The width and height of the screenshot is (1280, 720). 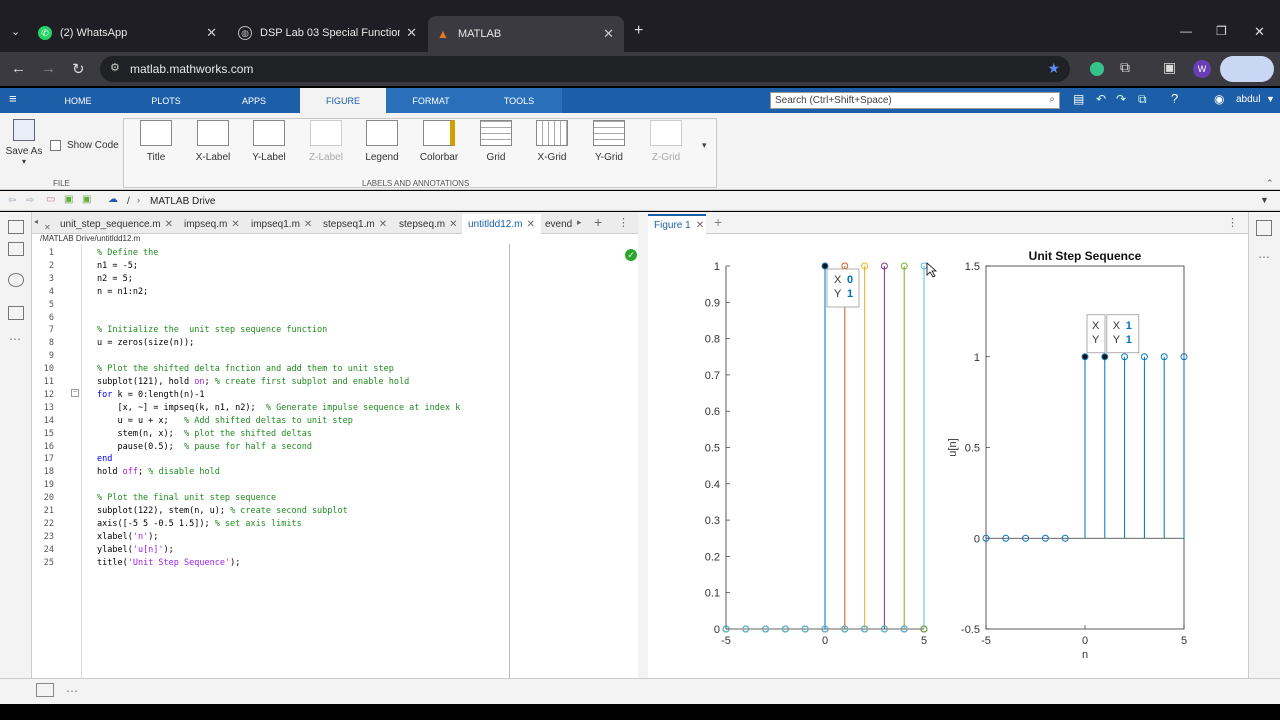 I want to click on new-editor-tab-icon: +, so click(x=598, y=222).